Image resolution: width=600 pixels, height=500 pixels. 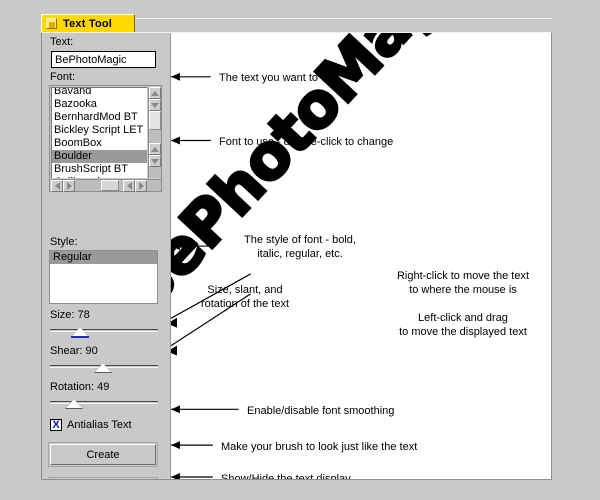 I want to click on tab-bar-filler, so click(x=343, y=25).